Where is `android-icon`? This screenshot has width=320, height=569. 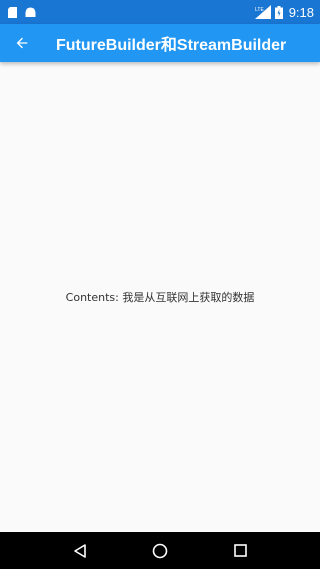
android-icon is located at coordinates (30, 12).